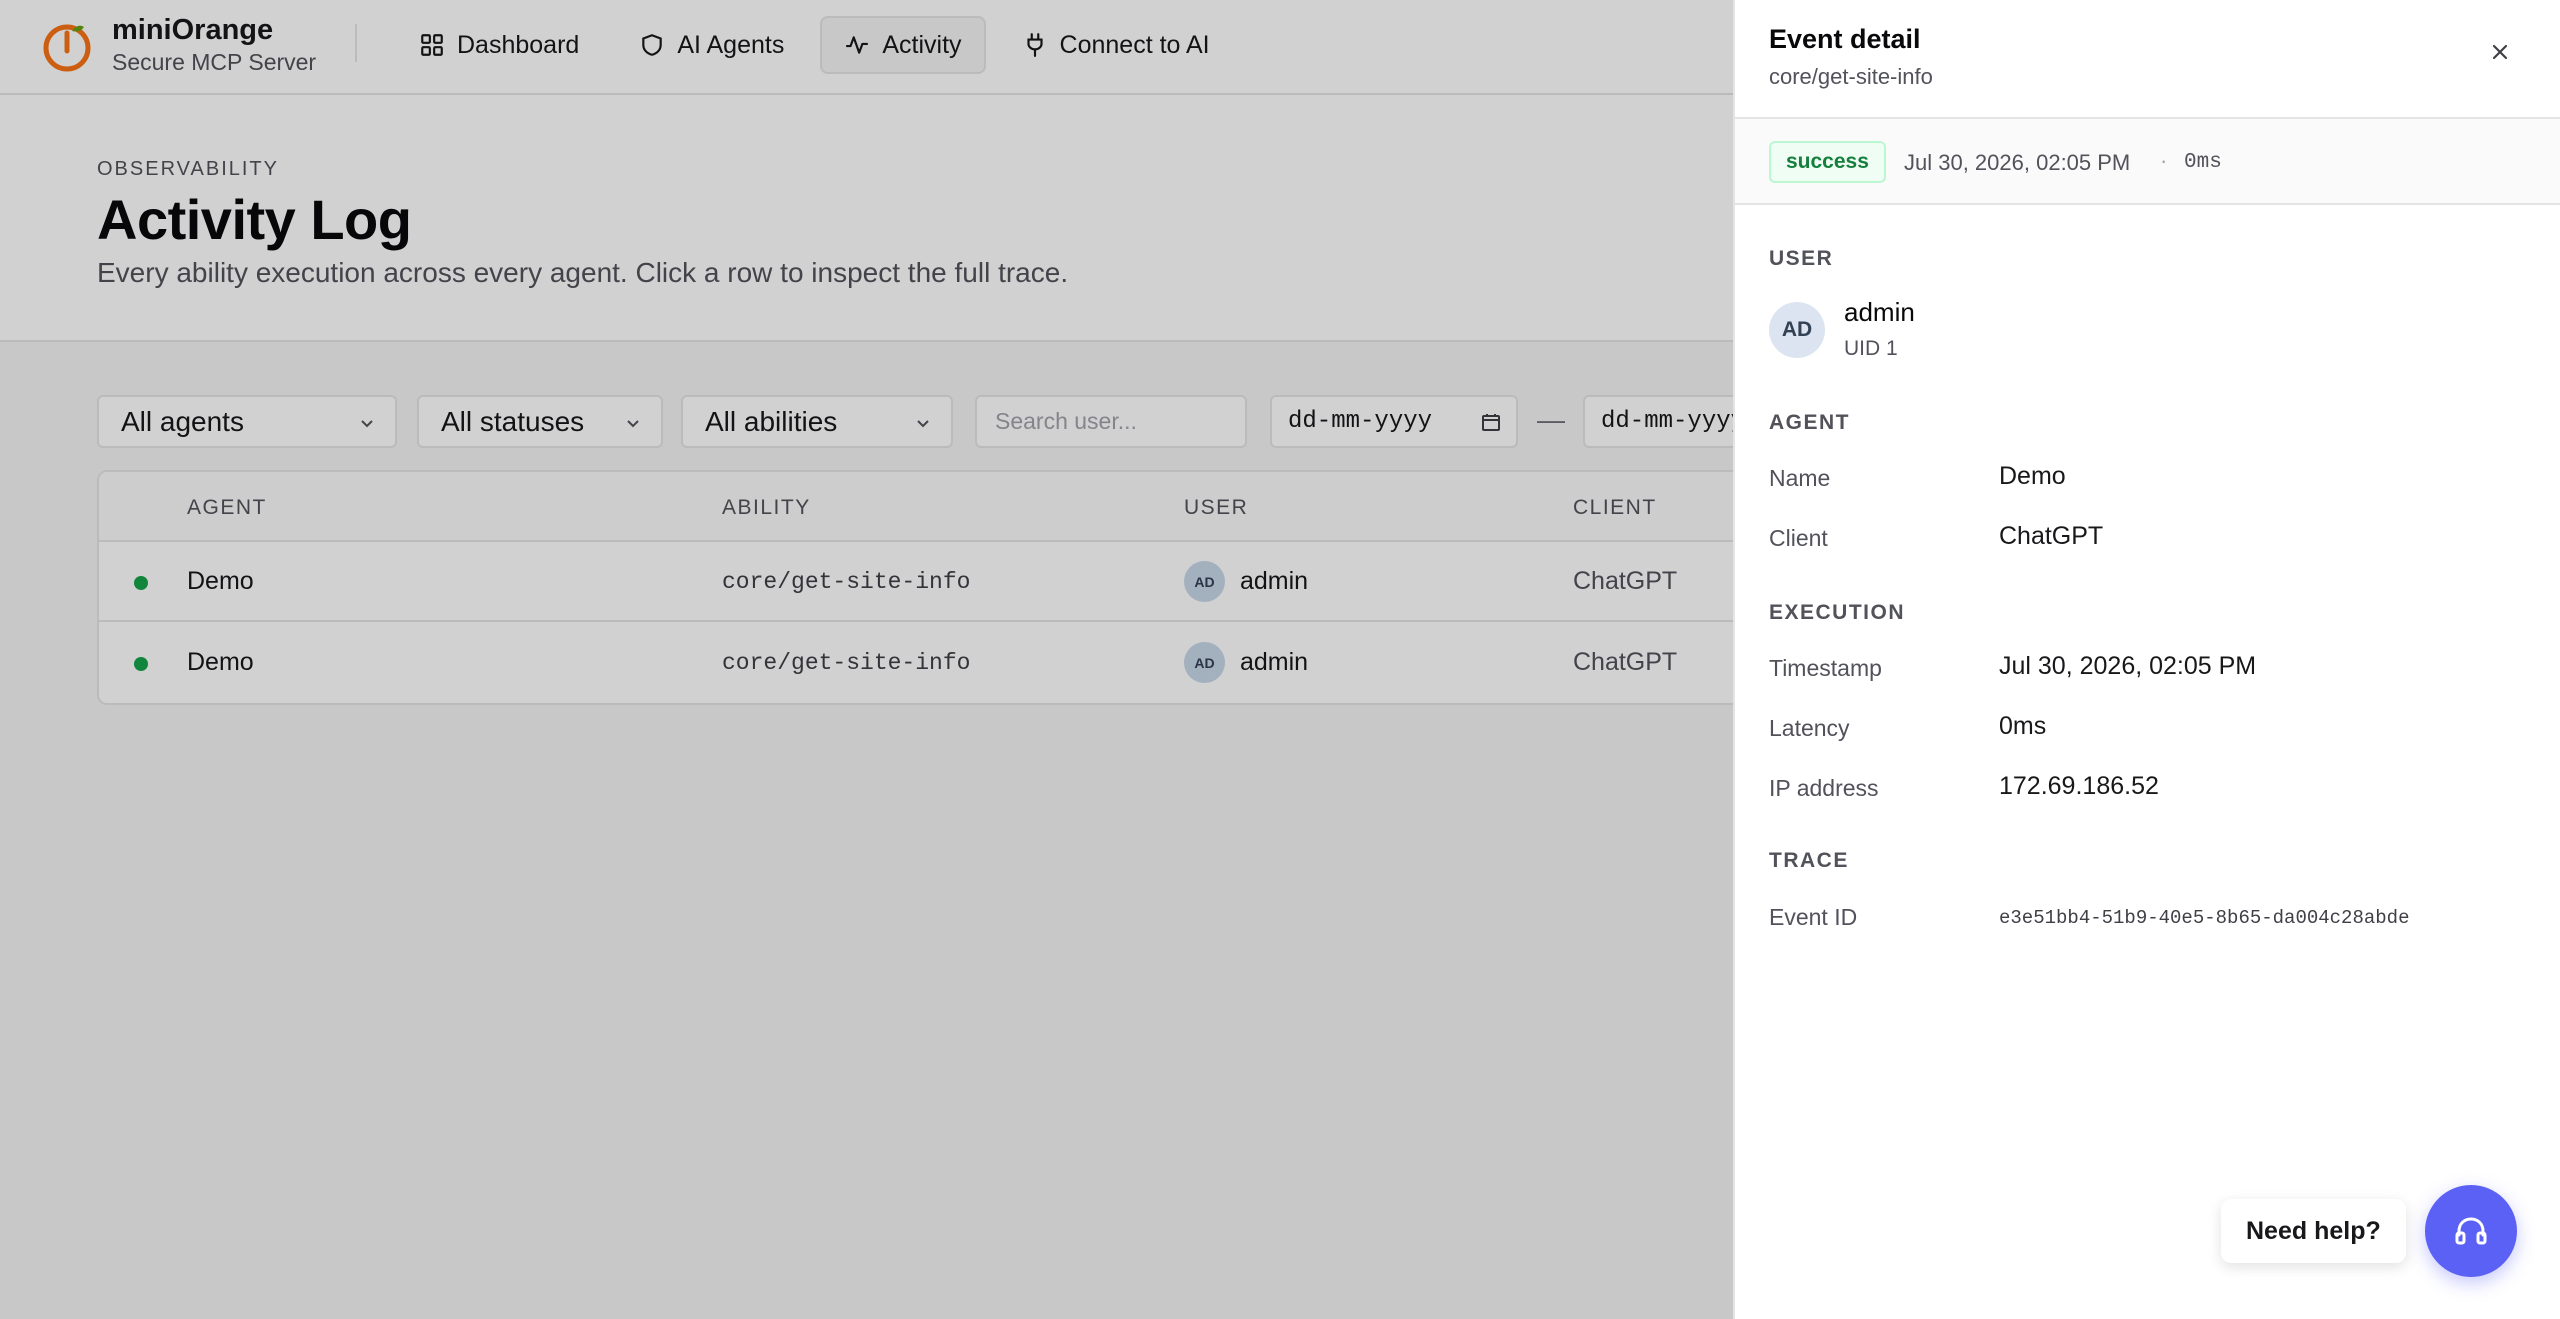 Image resolution: width=2560 pixels, height=1319 pixels. I want to click on ip-address-label: IP address, so click(1824, 788).